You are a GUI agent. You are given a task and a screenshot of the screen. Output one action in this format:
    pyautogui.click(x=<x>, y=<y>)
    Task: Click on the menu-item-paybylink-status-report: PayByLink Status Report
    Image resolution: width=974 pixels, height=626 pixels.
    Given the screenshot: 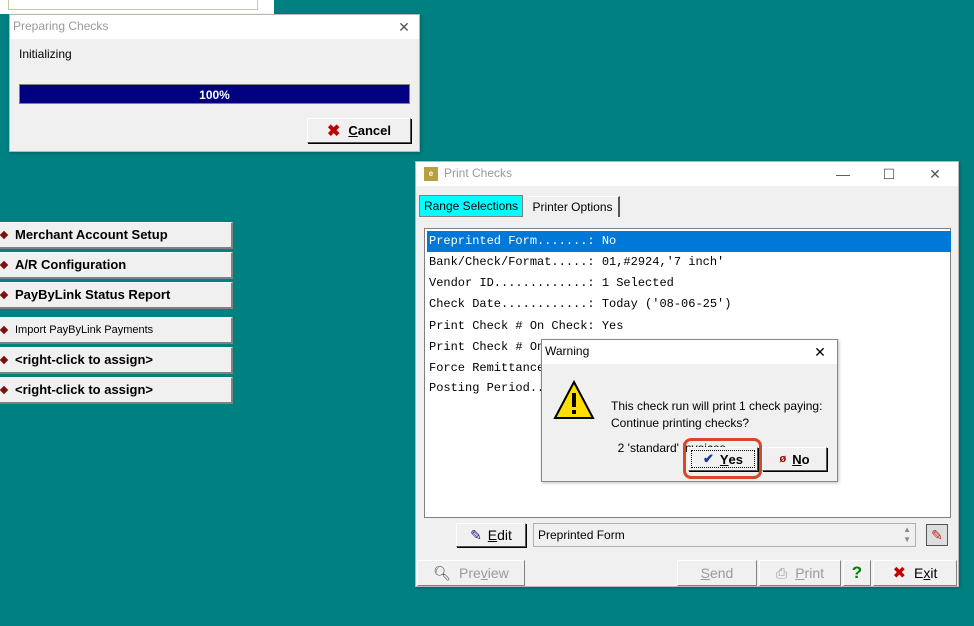 What is the action you would take?
    pyautogui.click(x=116, y=295)
    